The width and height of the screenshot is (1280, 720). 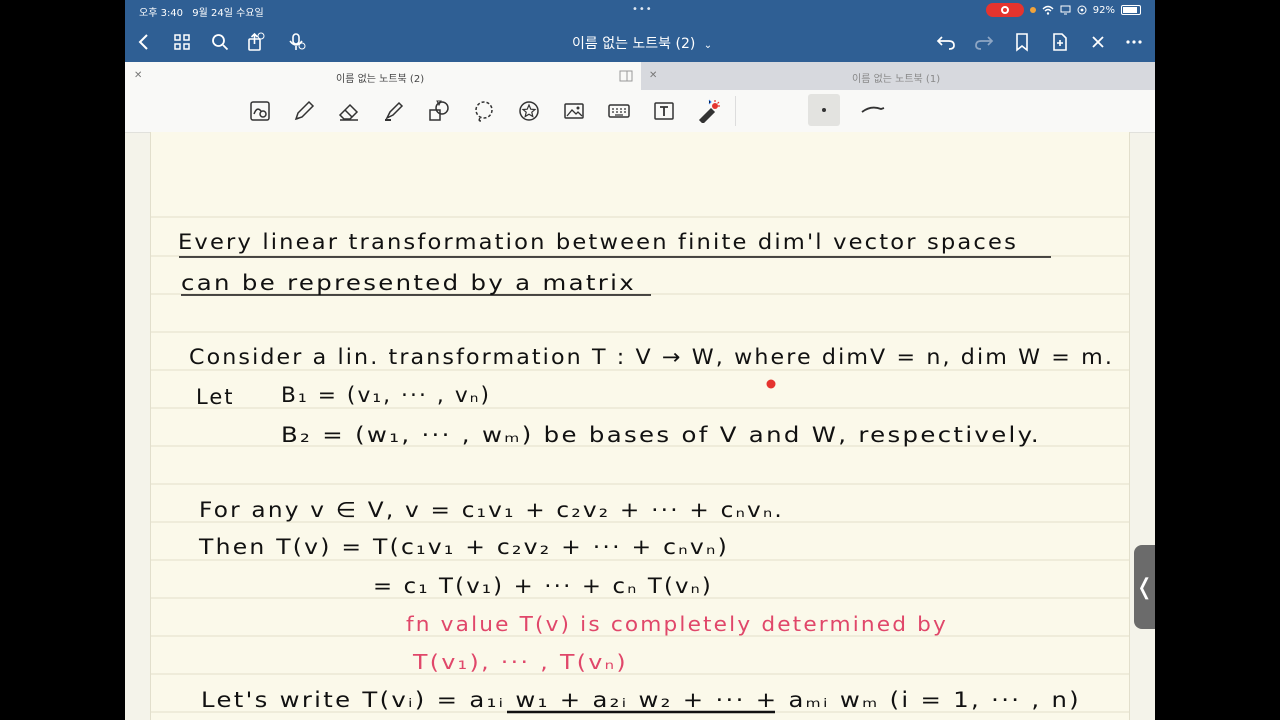 I want to click on tab-notebook-1: ✕ 이름 없는 노트북 (1), so click(x=898, y=76).